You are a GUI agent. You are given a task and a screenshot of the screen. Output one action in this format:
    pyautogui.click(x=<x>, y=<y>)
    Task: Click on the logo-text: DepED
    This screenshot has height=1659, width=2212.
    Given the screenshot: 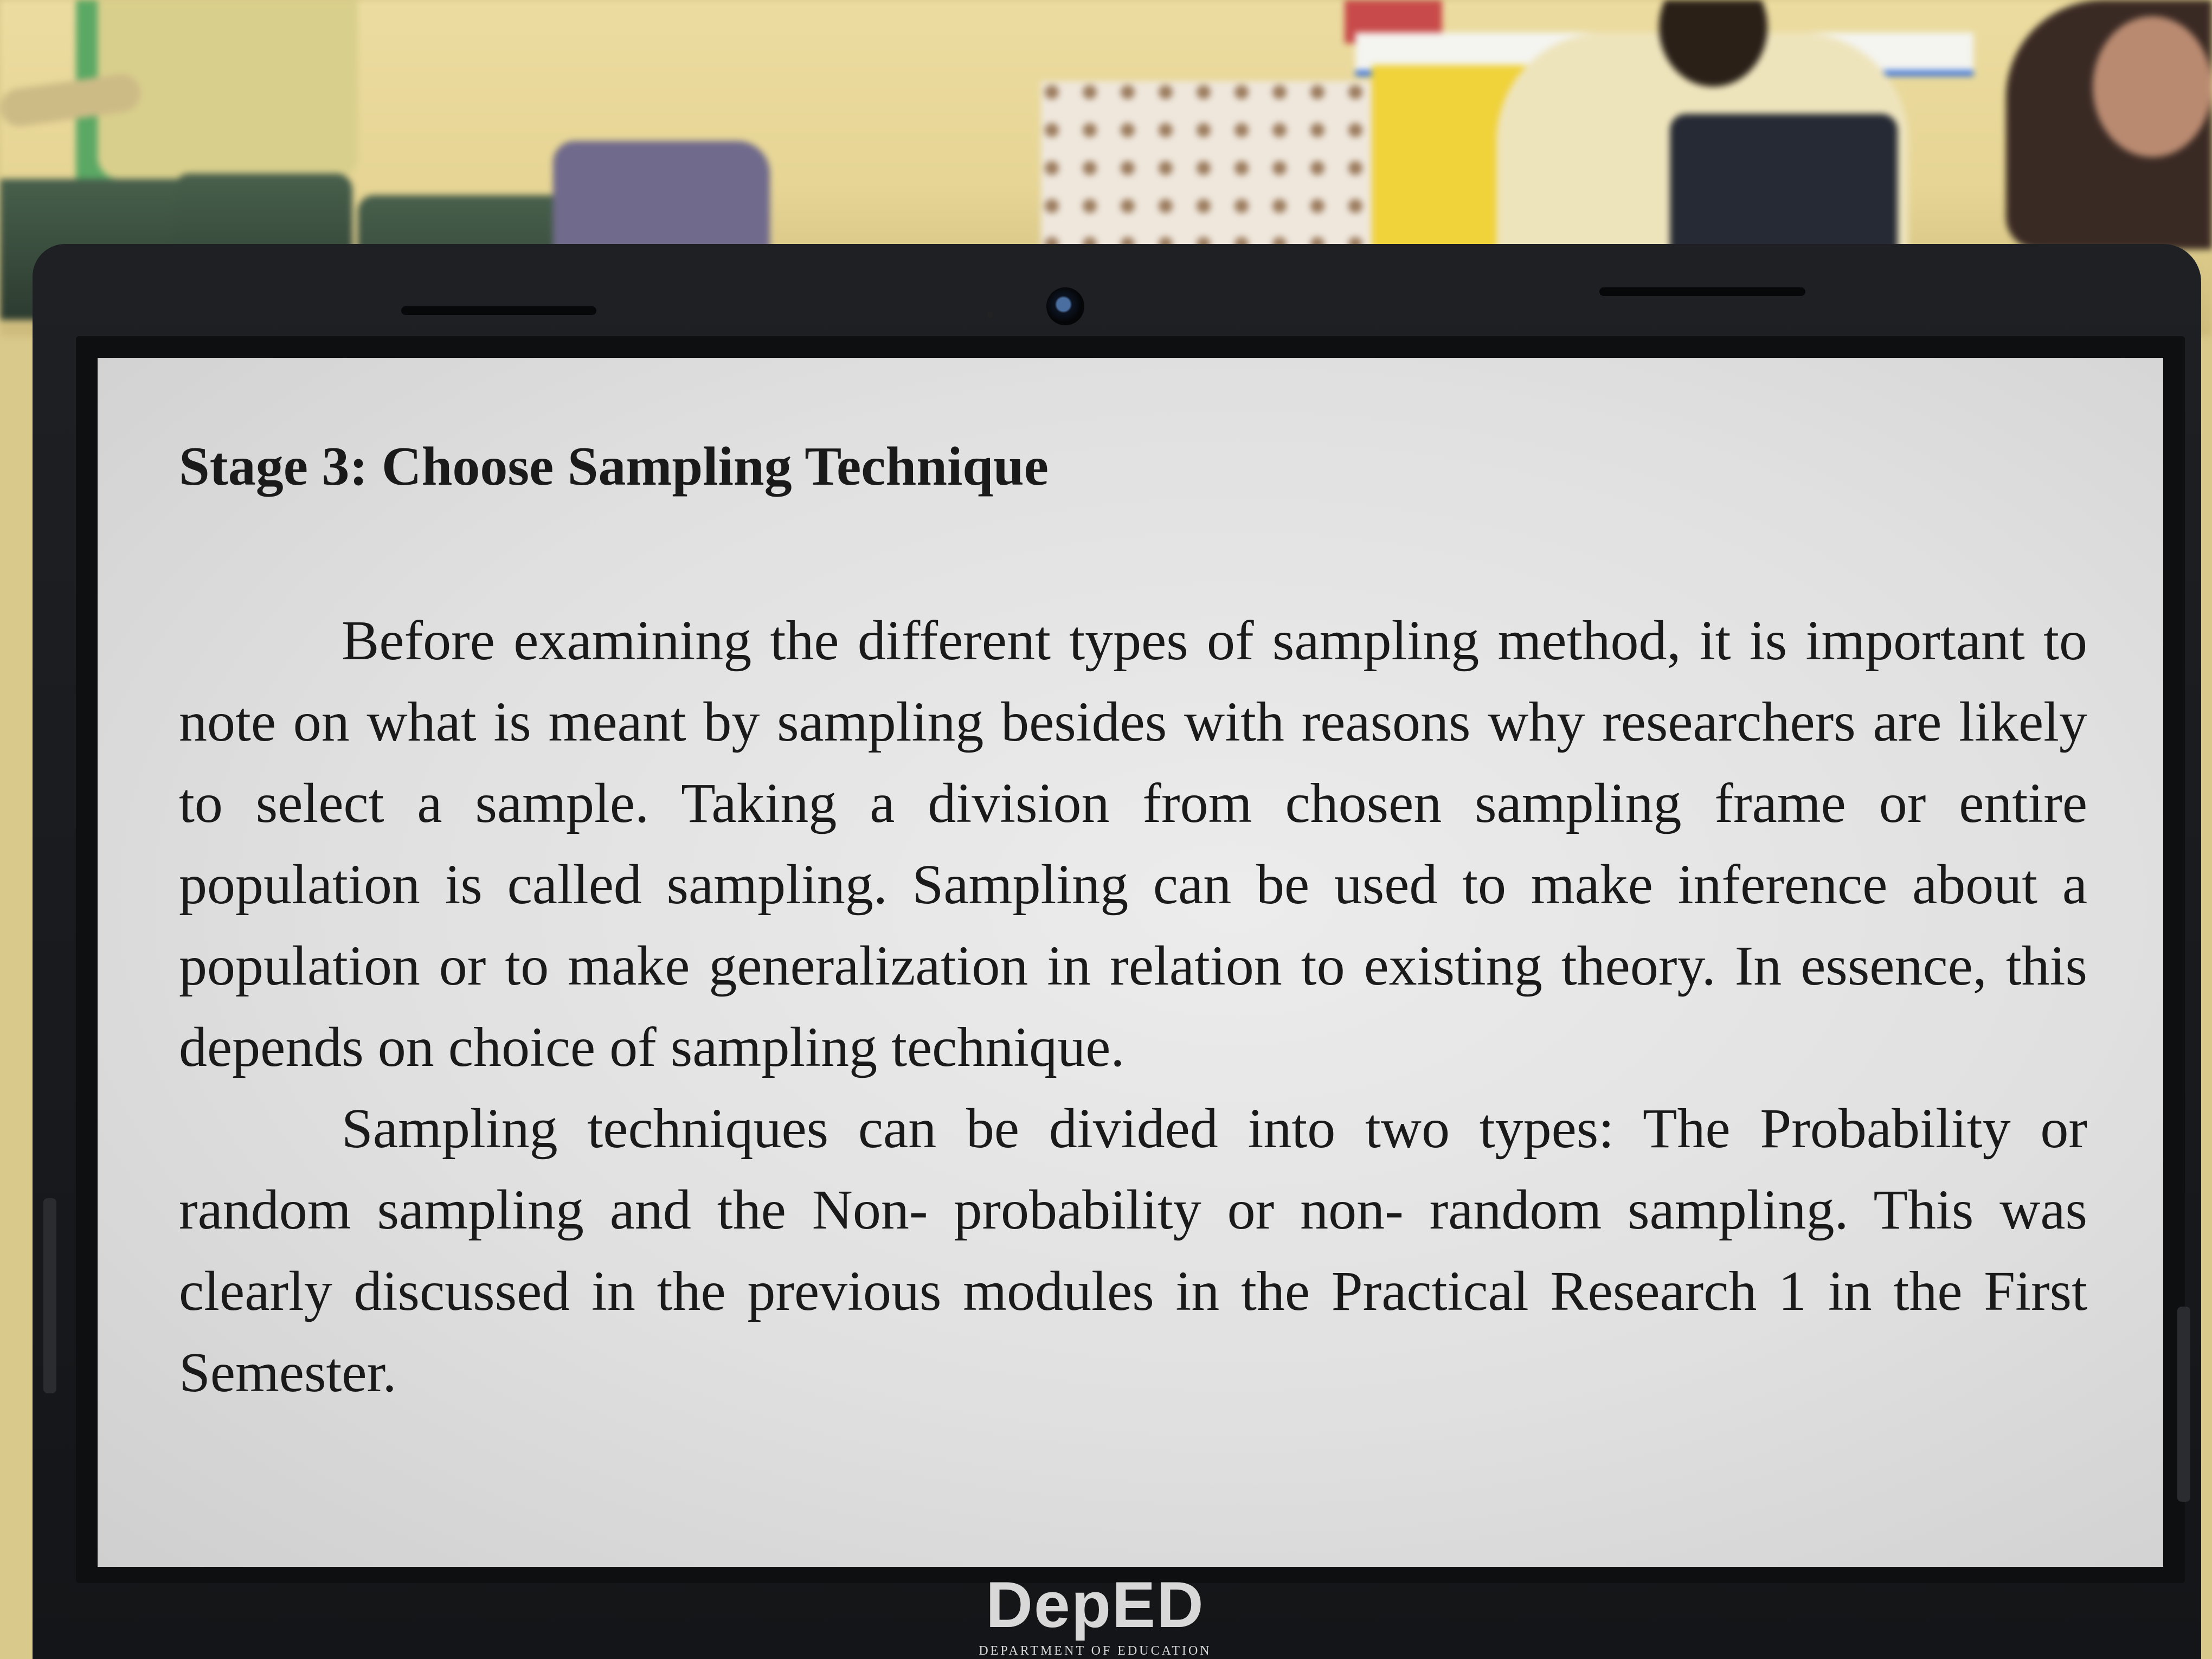 What is the action you would take?
    pyautogui.click(x=1095, y=1604)
    